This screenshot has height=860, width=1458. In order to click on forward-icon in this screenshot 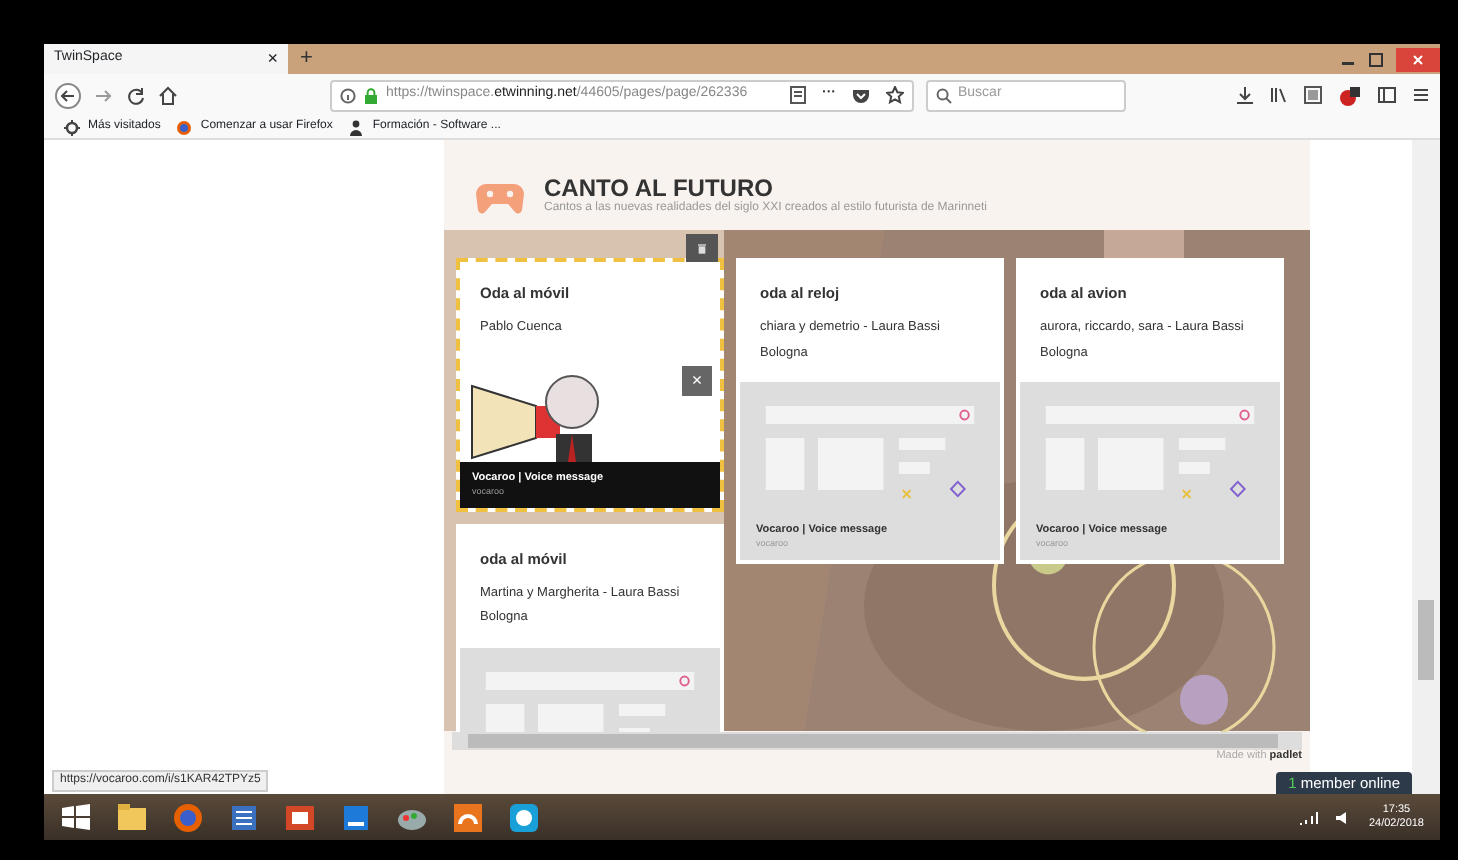, I will do `click(104, 95)`.